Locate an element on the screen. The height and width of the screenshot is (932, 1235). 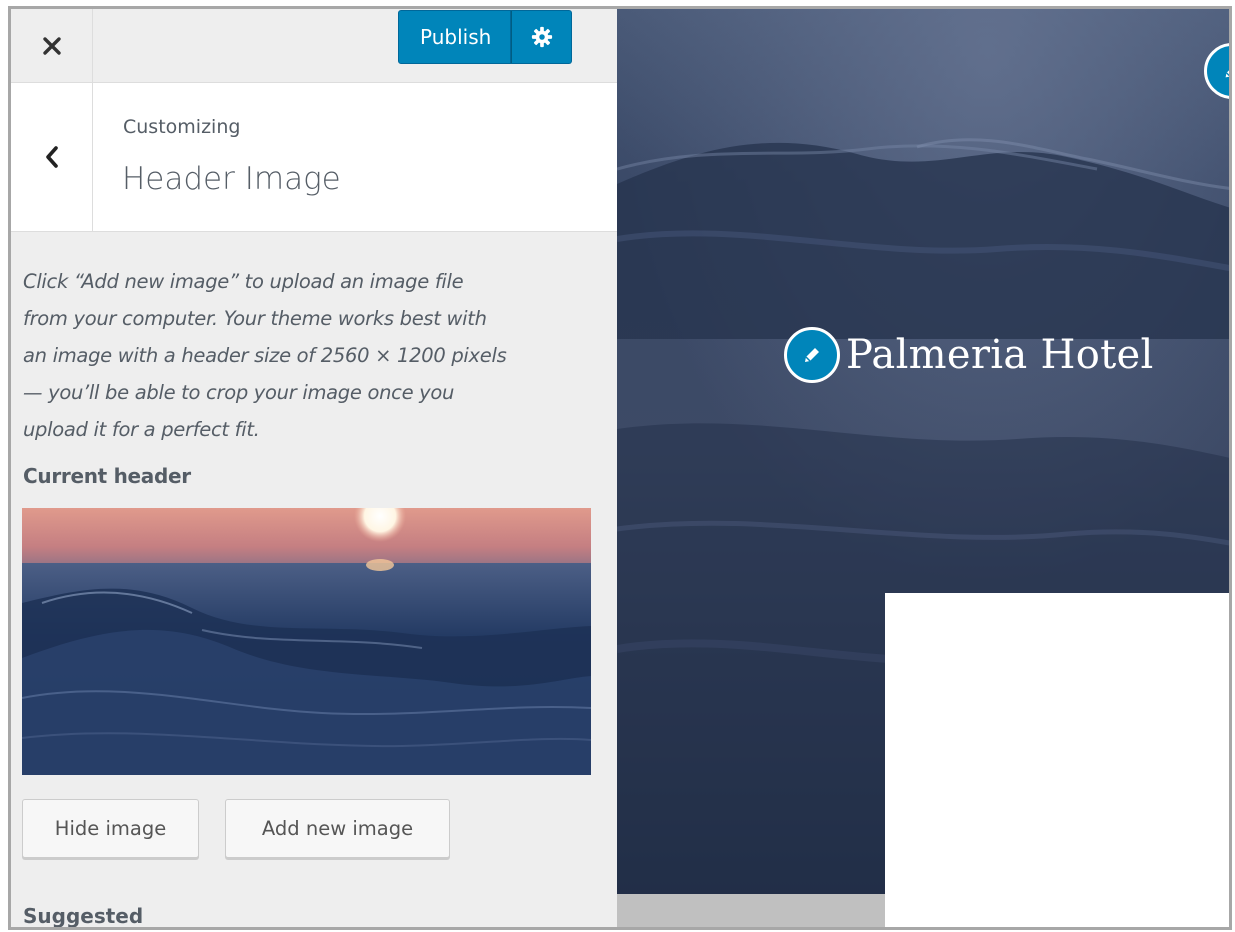
site-title-link: Palmeria Hotel is located at coordinates (969, 355).